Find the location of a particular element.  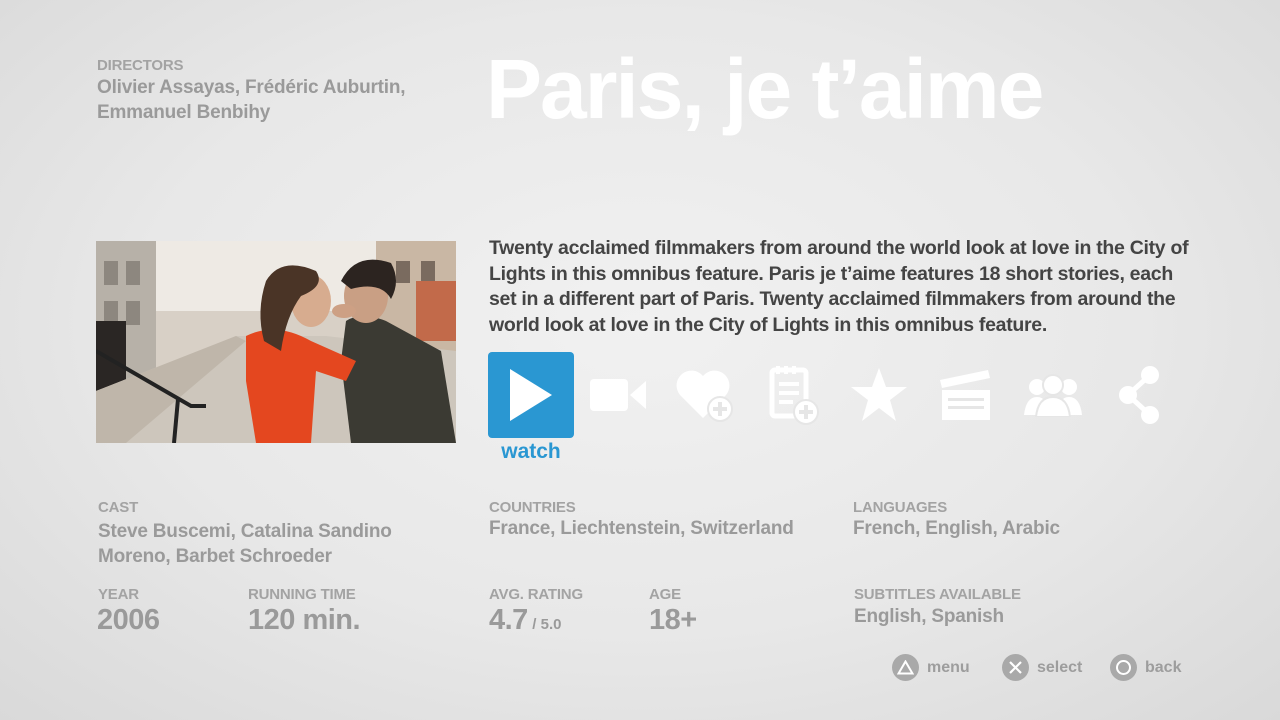

triangle-button-icon is located at coordinates (905, 667).